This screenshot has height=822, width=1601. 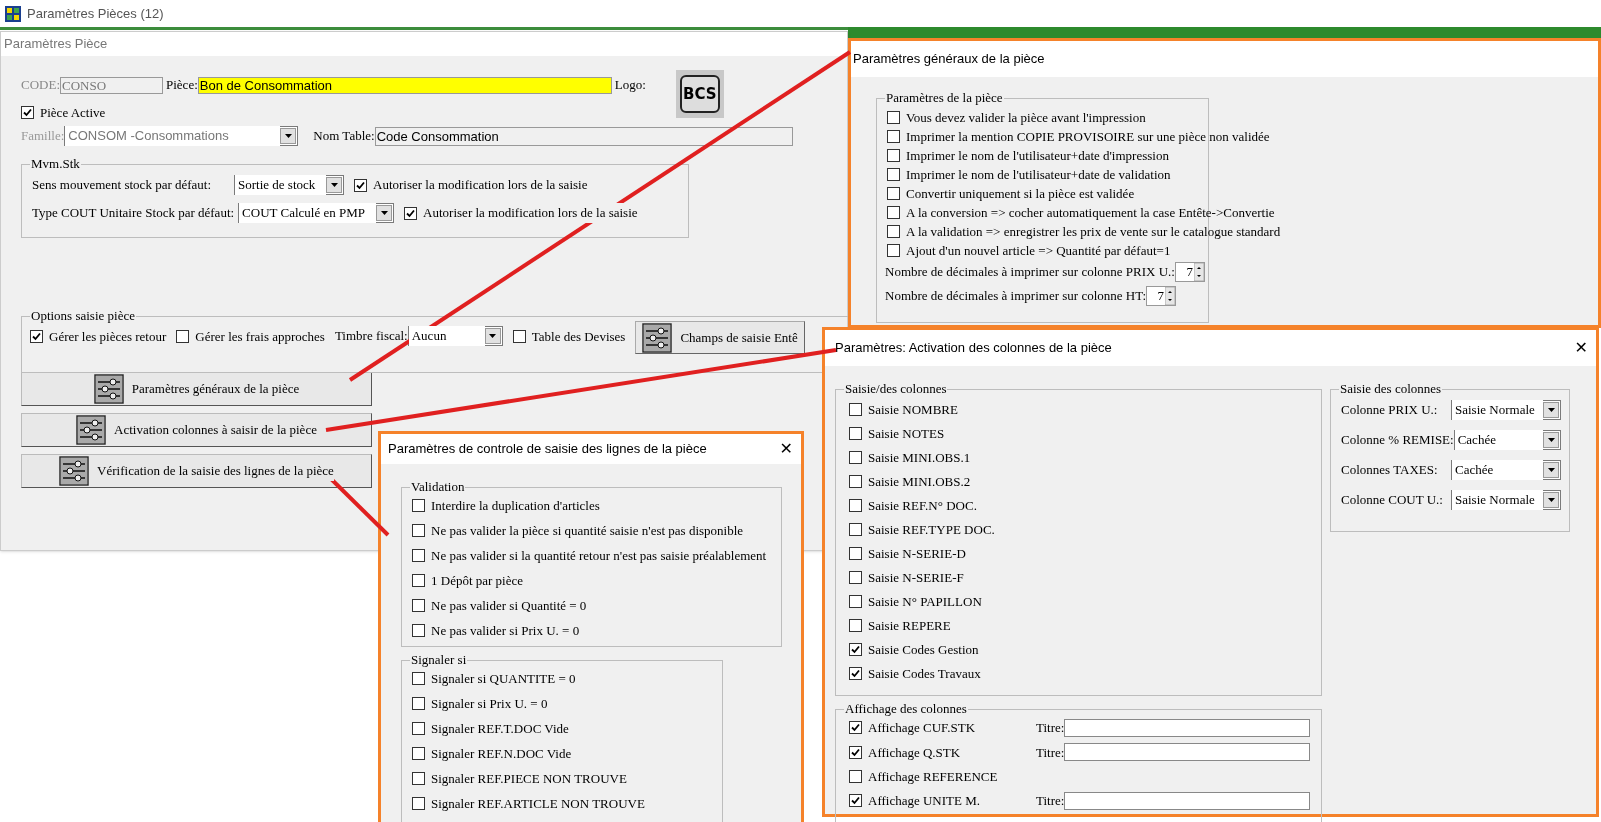 I want to click on field-label: Nombre de décimales à imprimer sur colonne PRIX U.:, so click(x=1030, y=272).